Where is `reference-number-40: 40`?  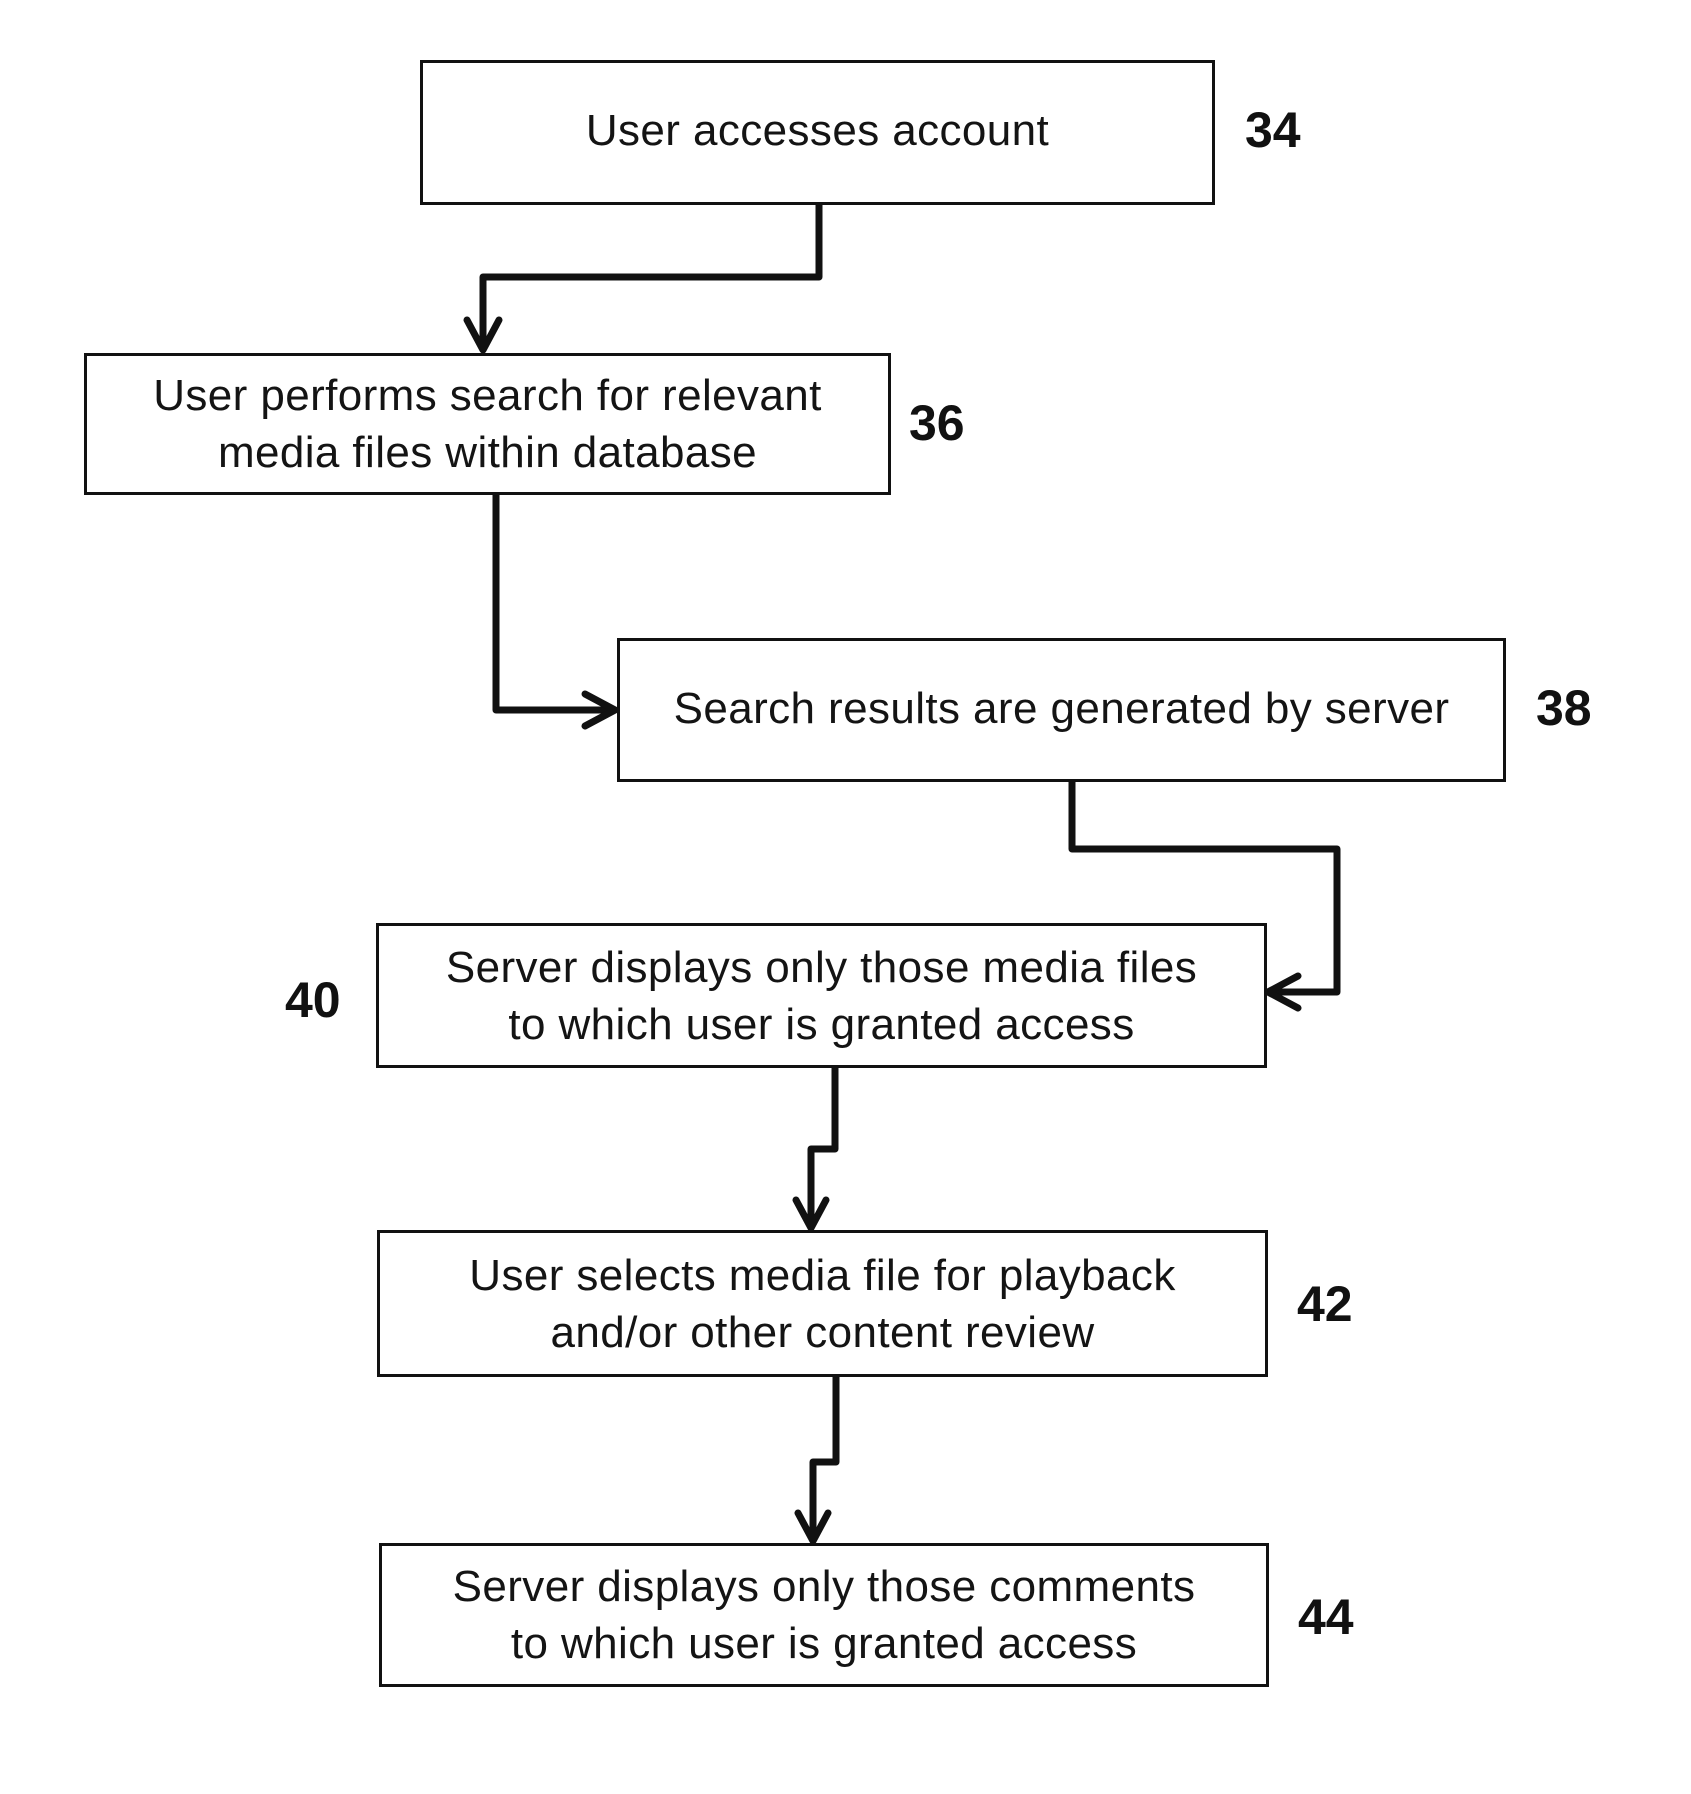 reference-number-40: 40 is located at coordinates (313, 1000).